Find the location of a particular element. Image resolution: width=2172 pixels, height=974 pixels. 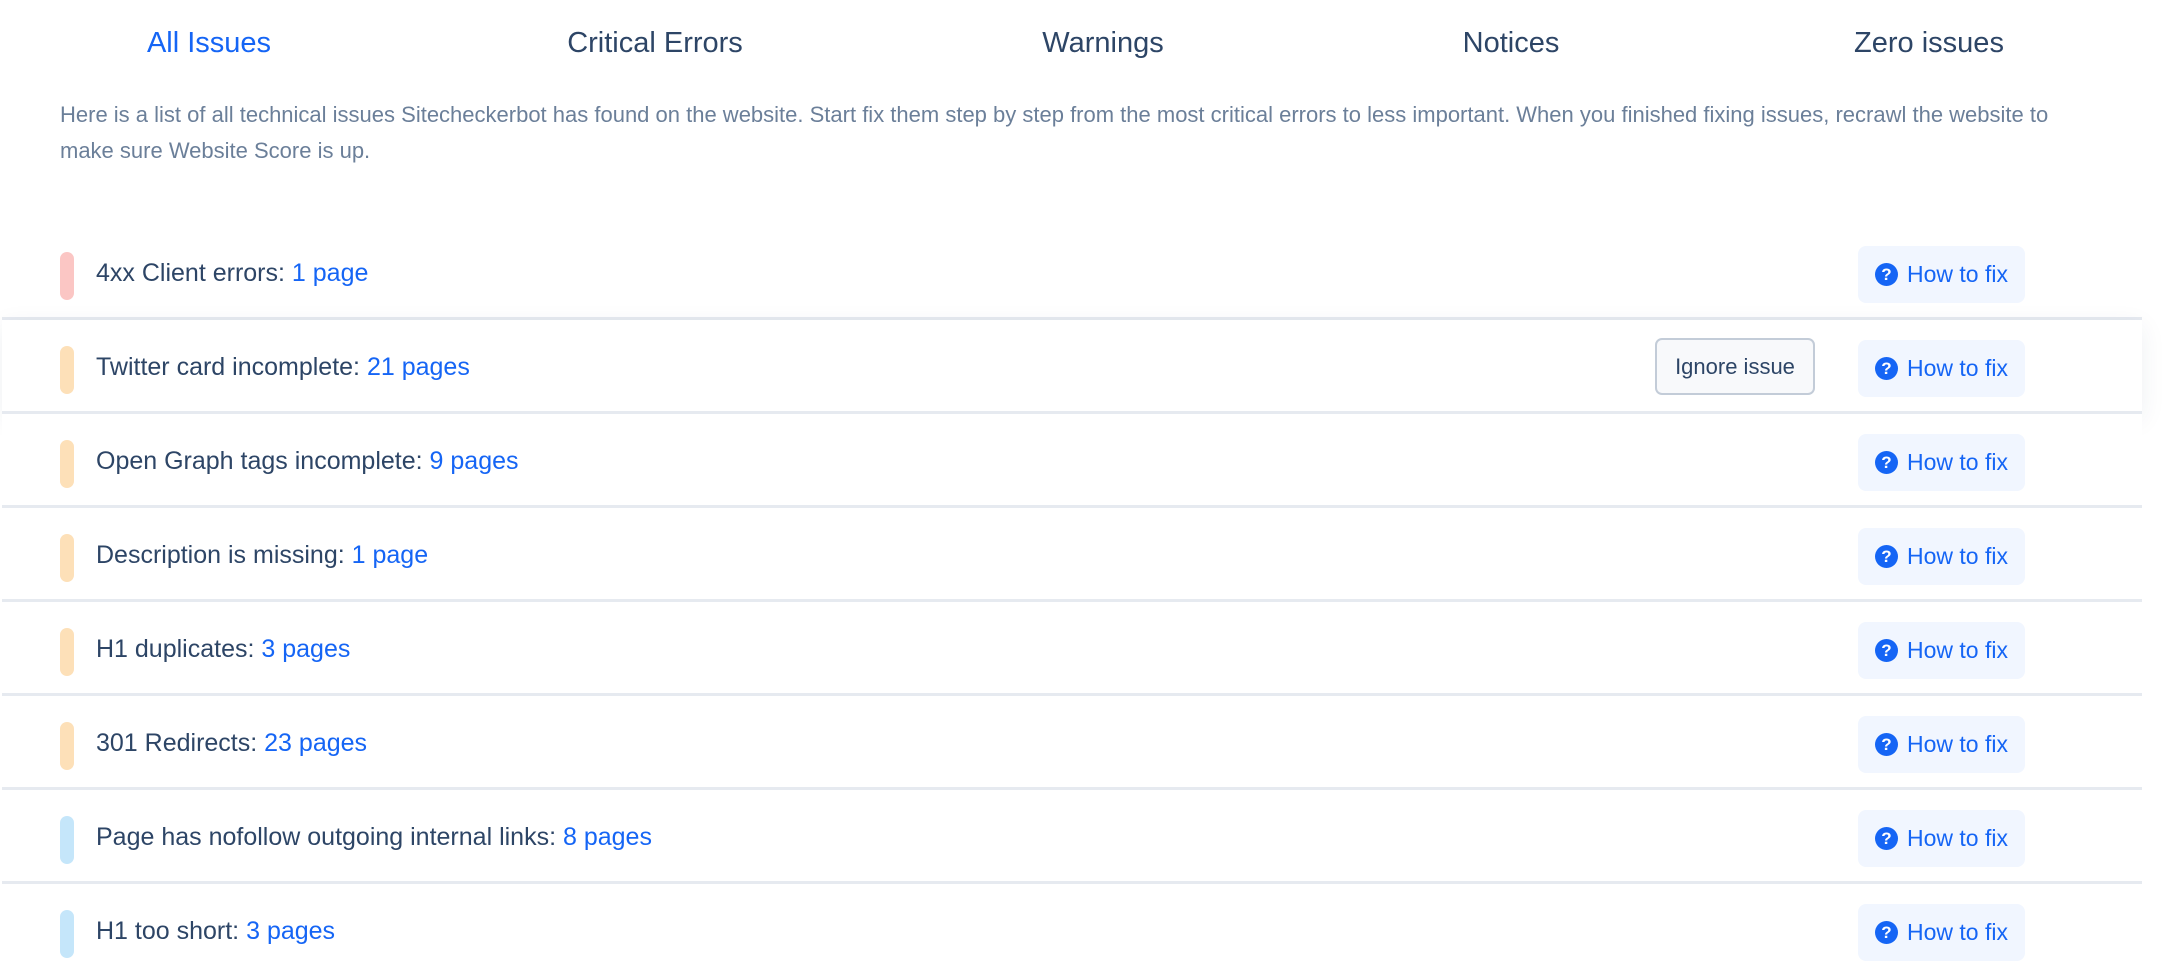

issue-page-count-link: 8 pages is located at coordinates (607, 837).